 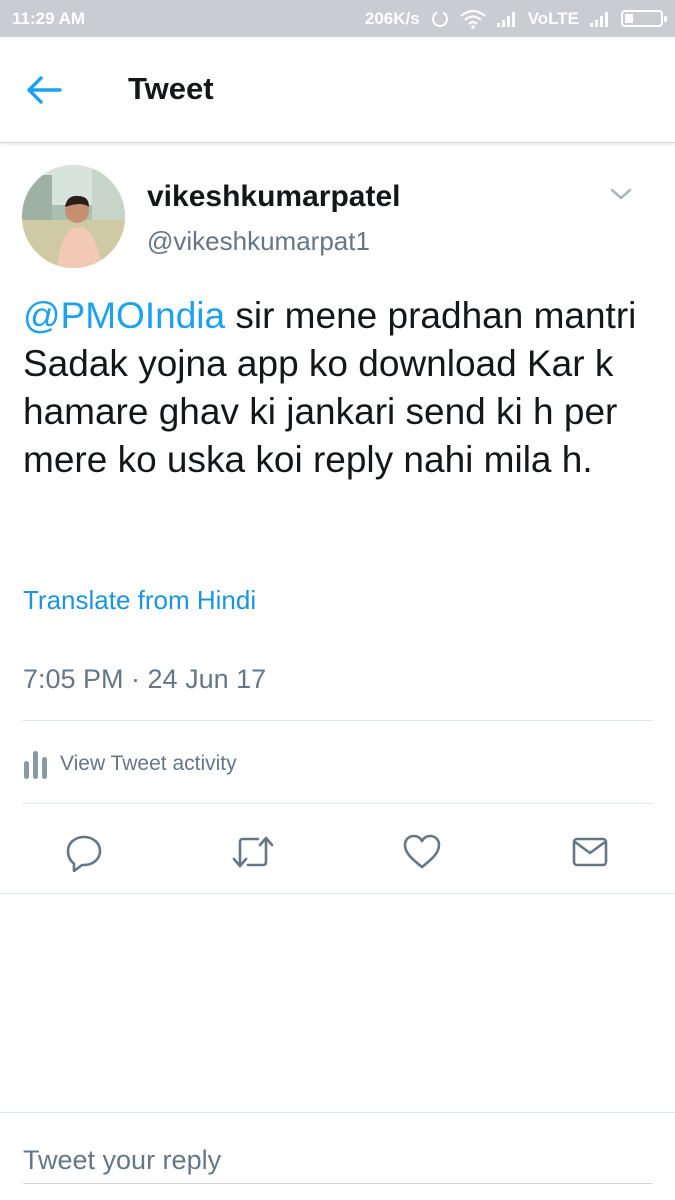 I want to click on back-button, so click(x=44, y=90).